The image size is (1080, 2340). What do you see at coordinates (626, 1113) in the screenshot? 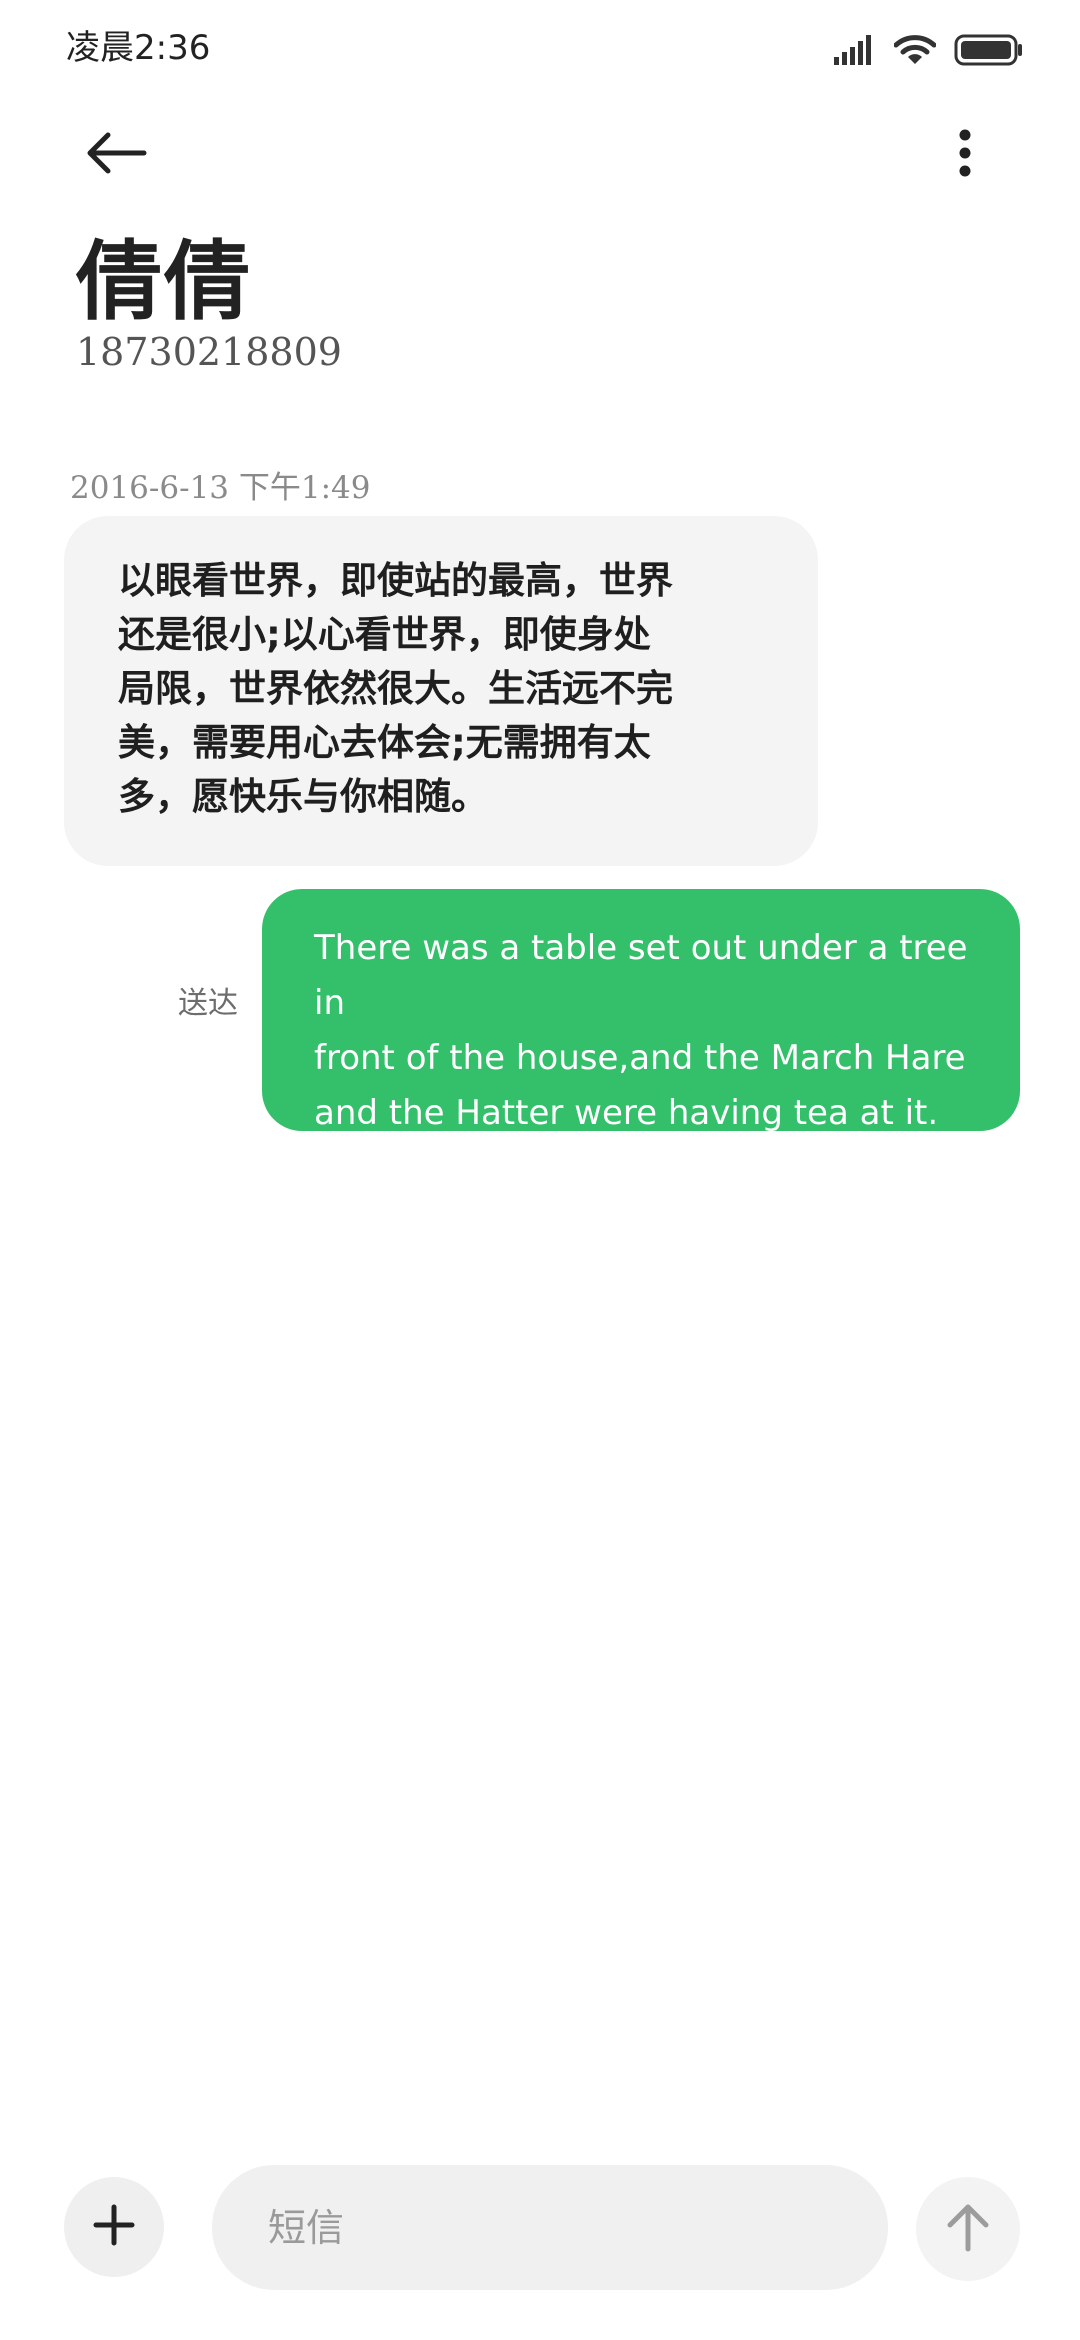
I see `message-line: and the Hatter were having tea at it.` at bounding box center [626, 1113].